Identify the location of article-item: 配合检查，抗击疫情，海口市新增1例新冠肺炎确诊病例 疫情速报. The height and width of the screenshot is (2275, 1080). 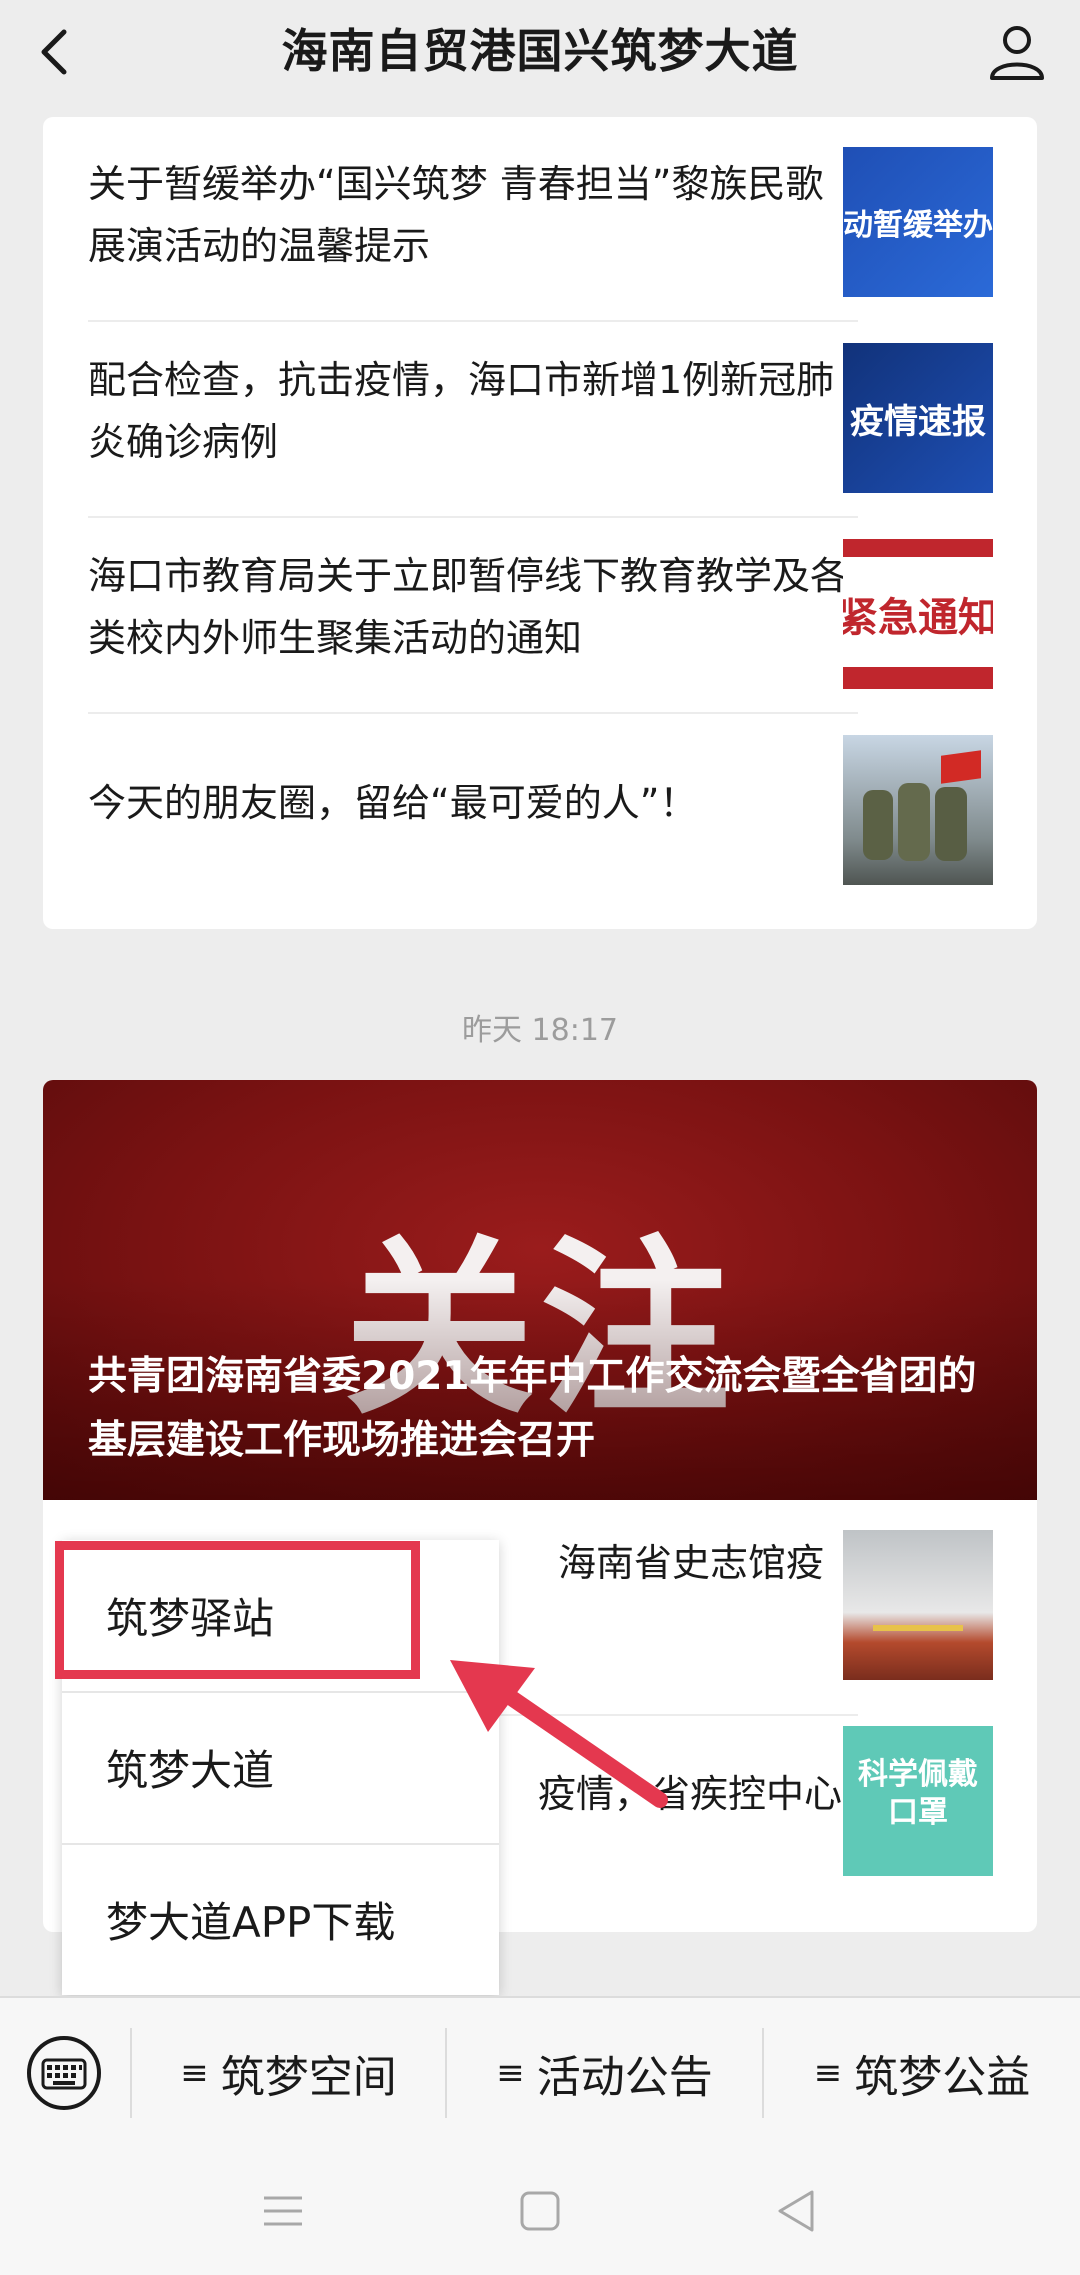
(540, 411).